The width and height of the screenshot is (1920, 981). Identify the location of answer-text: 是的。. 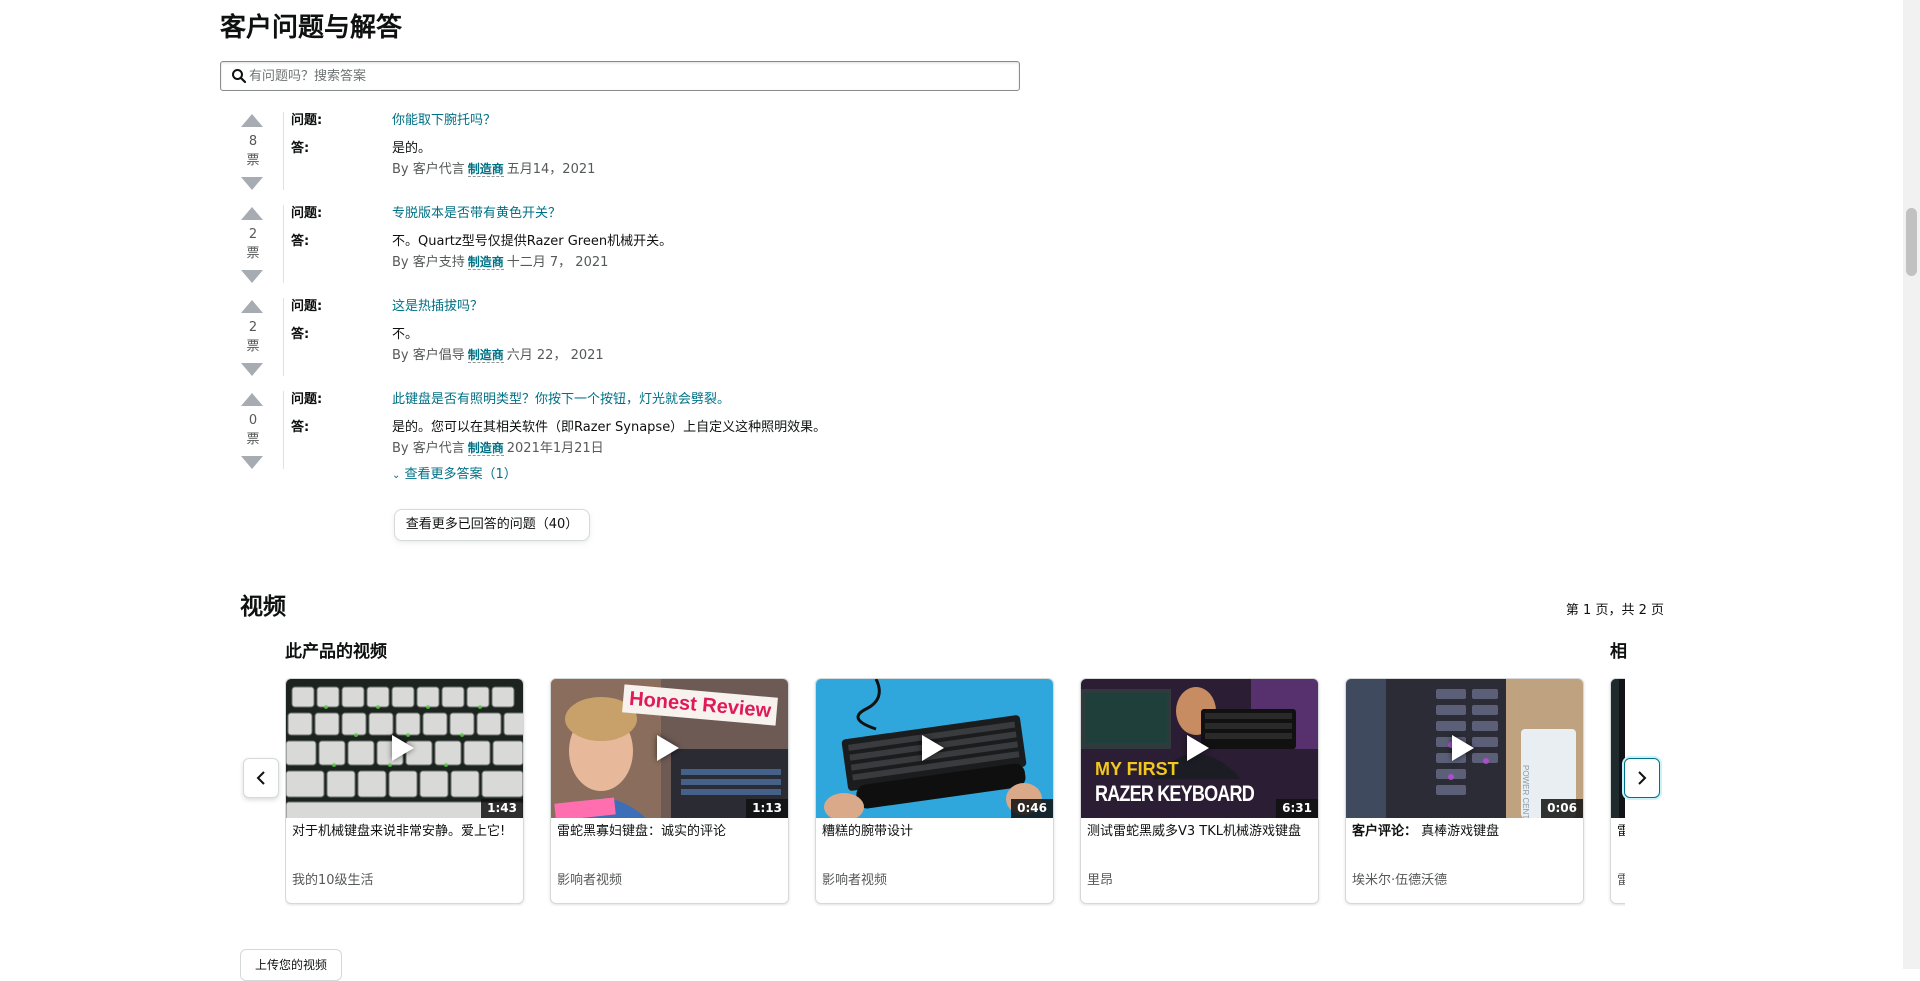
(412, 148).